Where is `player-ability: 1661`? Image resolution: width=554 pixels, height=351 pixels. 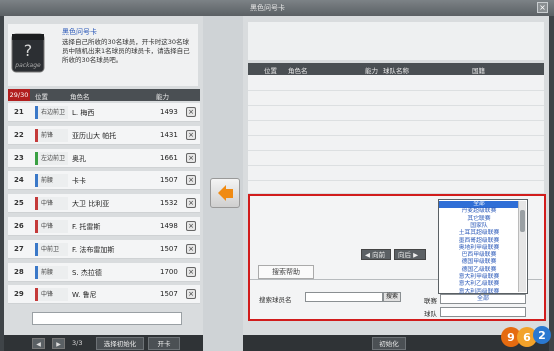
player-ability: 1661 is located at coordinates (169, 157).